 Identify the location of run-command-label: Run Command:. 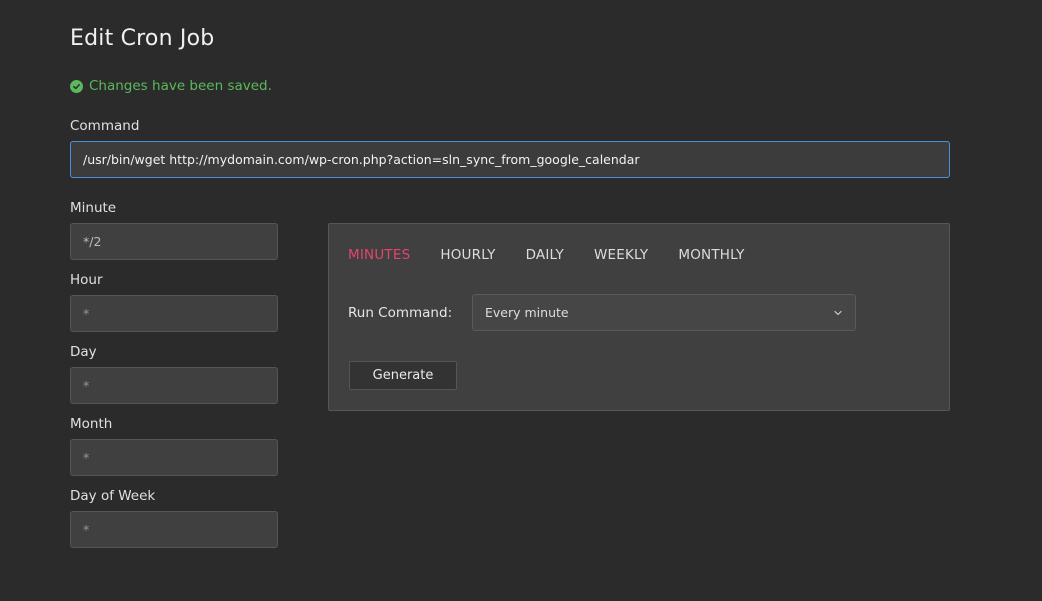
(400, 313).